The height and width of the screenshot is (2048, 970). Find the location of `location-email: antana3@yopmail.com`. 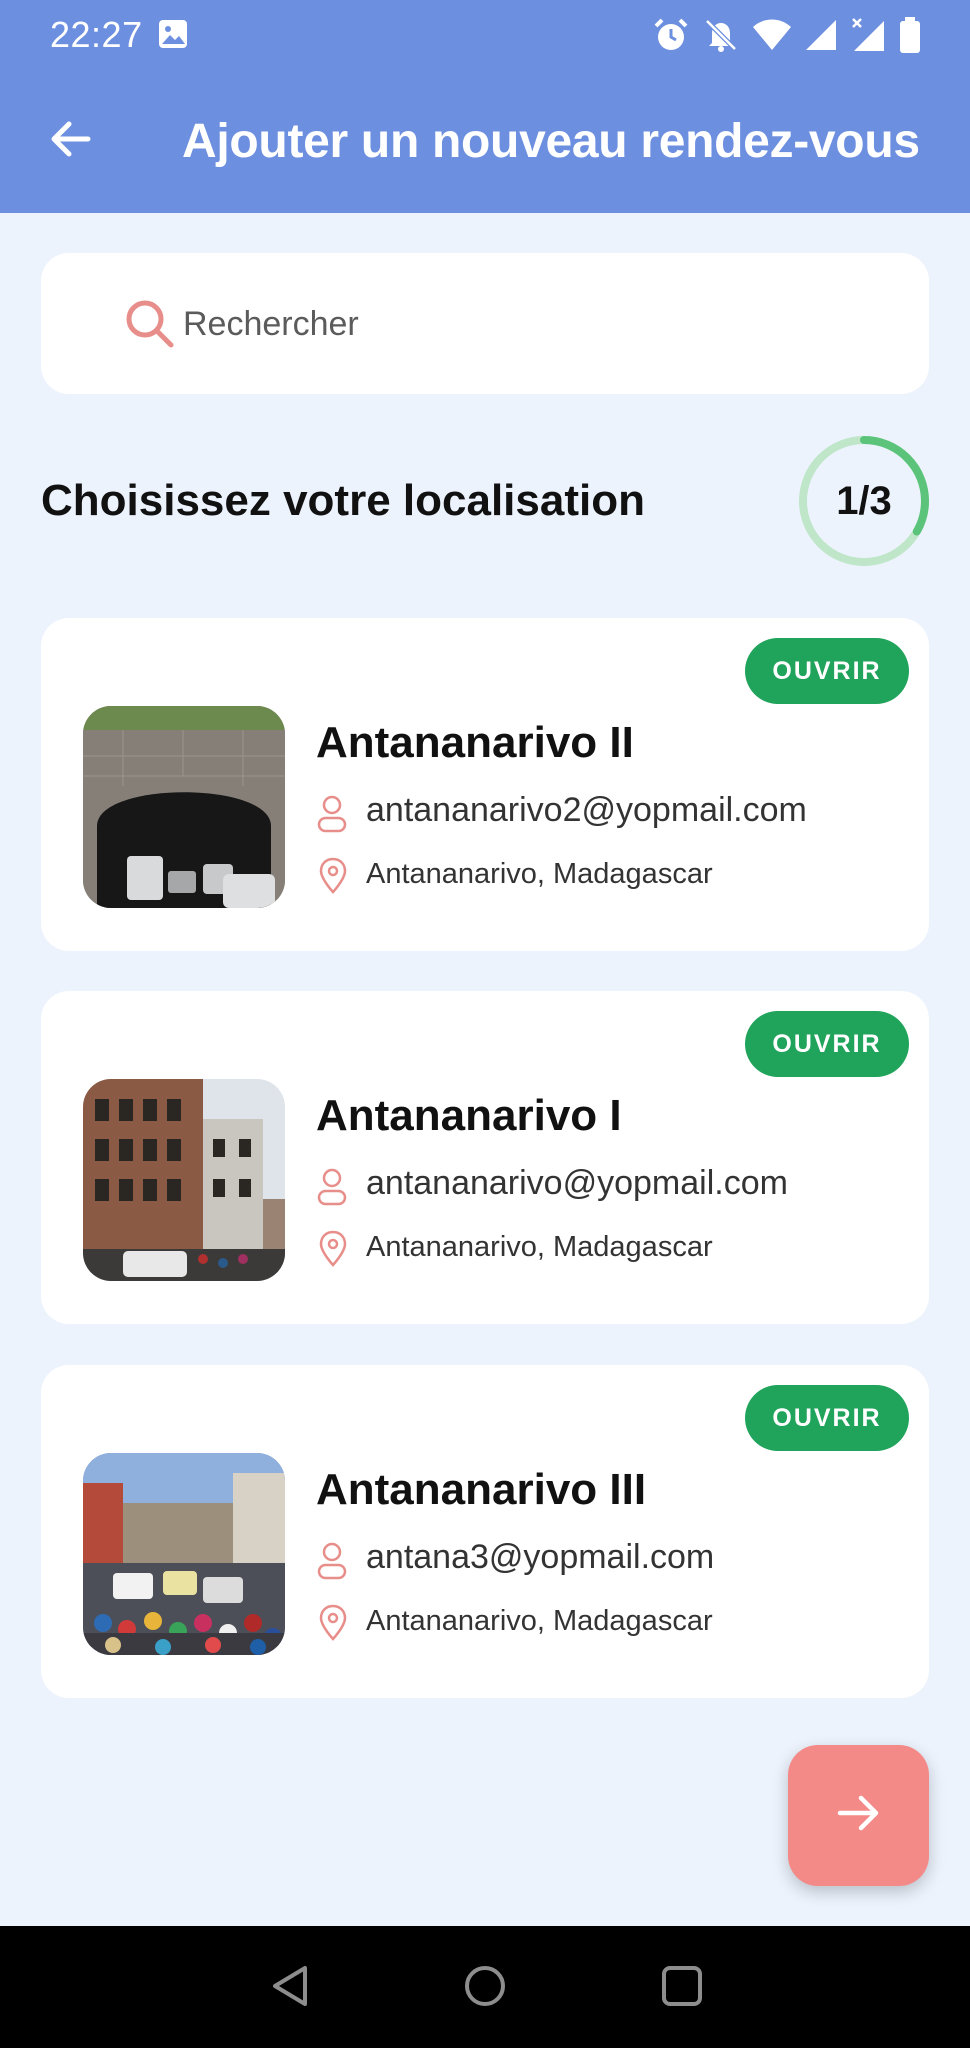

location-email: antana3@yopmail.com is located at coordinates (540, 1557).